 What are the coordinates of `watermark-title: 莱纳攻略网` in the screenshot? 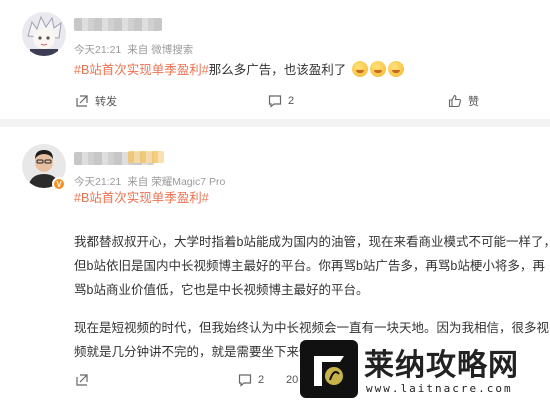 It's located at (441, 365).